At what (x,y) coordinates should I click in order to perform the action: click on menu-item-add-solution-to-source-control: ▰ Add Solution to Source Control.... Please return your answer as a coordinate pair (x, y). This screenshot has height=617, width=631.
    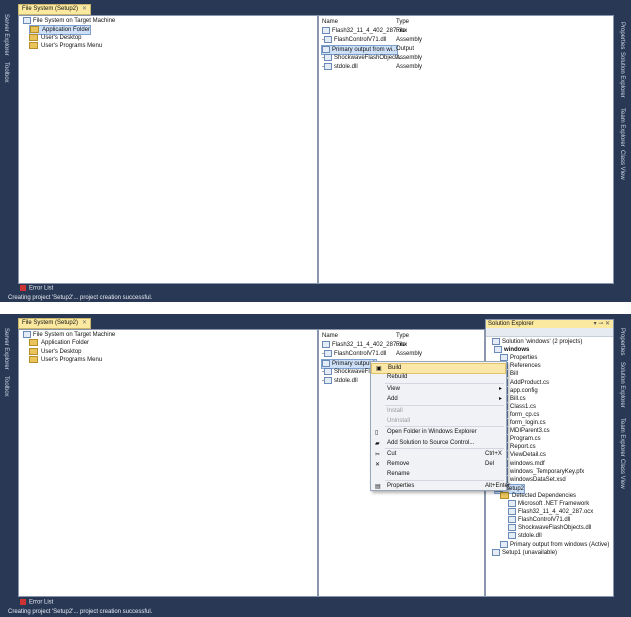
    Looking at the image, I should click on (438, 443).